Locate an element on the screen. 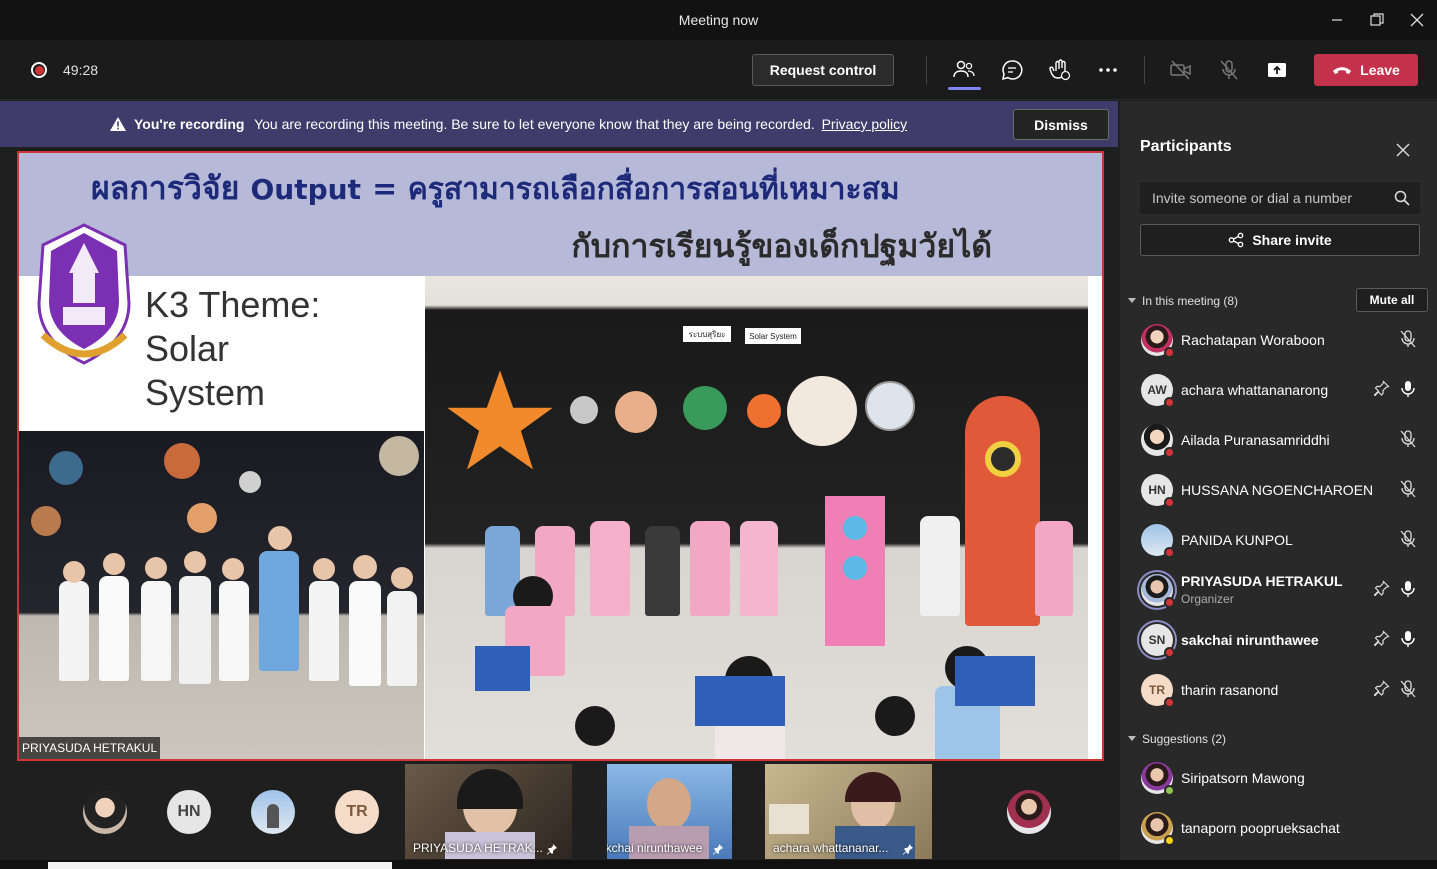 Image resolution: width=1437 pixels, height=869 pixels. star-cutout is located at coordinates (500, 420).